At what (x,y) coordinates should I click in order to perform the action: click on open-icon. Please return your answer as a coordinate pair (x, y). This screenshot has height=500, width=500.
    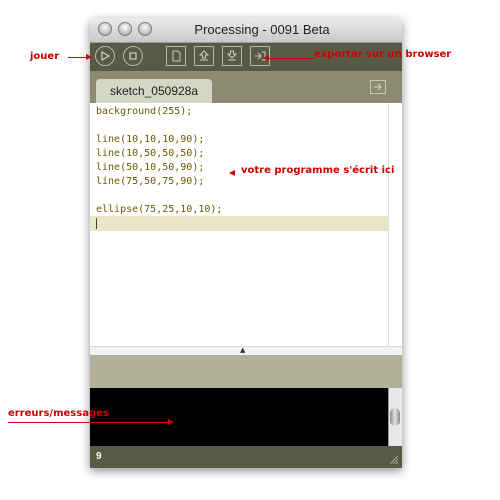
    Looking at the image, I should click on (204, 55).